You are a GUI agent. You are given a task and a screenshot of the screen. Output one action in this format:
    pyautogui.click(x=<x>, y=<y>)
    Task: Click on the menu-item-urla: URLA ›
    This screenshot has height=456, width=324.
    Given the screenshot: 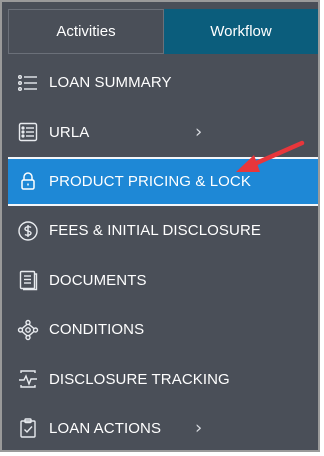 What is the action you would take?
    pyautogui.click(x=163, y=131)
    